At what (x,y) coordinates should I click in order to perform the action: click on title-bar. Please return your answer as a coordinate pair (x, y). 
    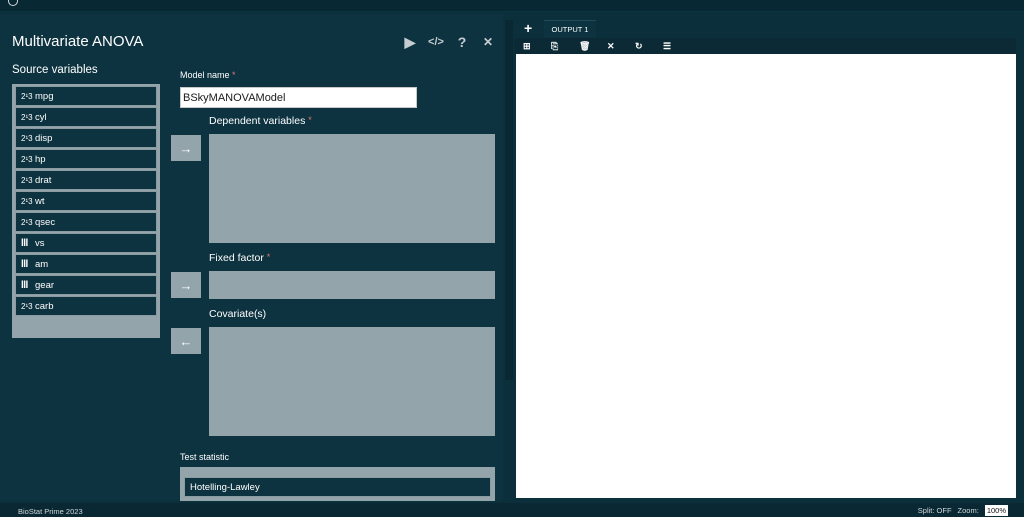
    Looking at the image, I should click on (512, 6).